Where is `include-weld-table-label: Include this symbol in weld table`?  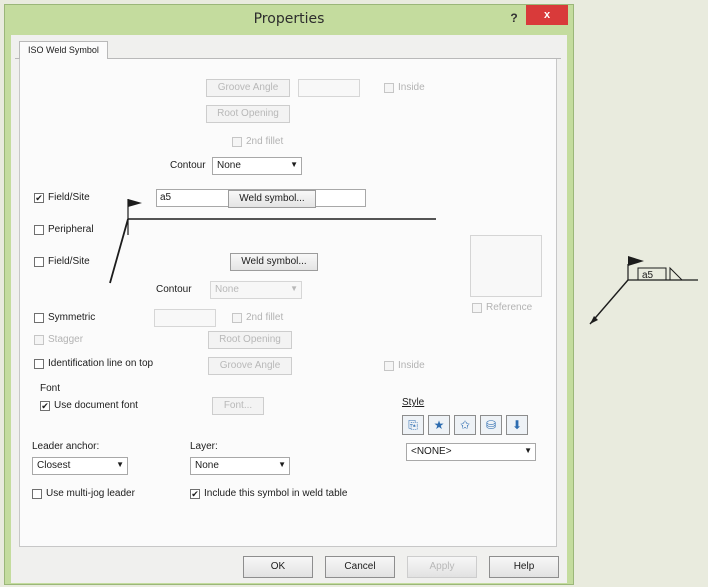
include-weld-table-label: Include this symbol in weld table is located at coordinates (276, 493).